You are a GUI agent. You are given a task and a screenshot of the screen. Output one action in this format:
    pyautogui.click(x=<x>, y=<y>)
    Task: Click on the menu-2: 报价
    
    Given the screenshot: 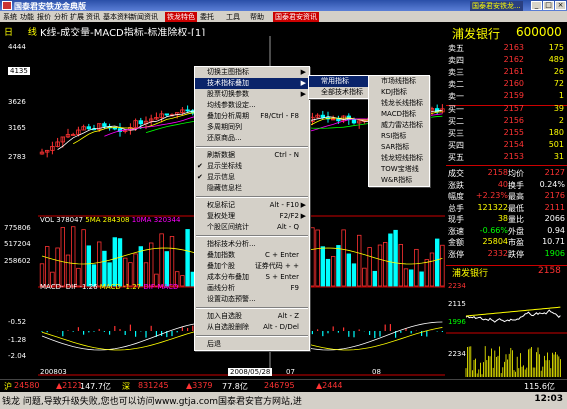 What is the action you would take?
    pyautogui.click(x=44, y=17)
    